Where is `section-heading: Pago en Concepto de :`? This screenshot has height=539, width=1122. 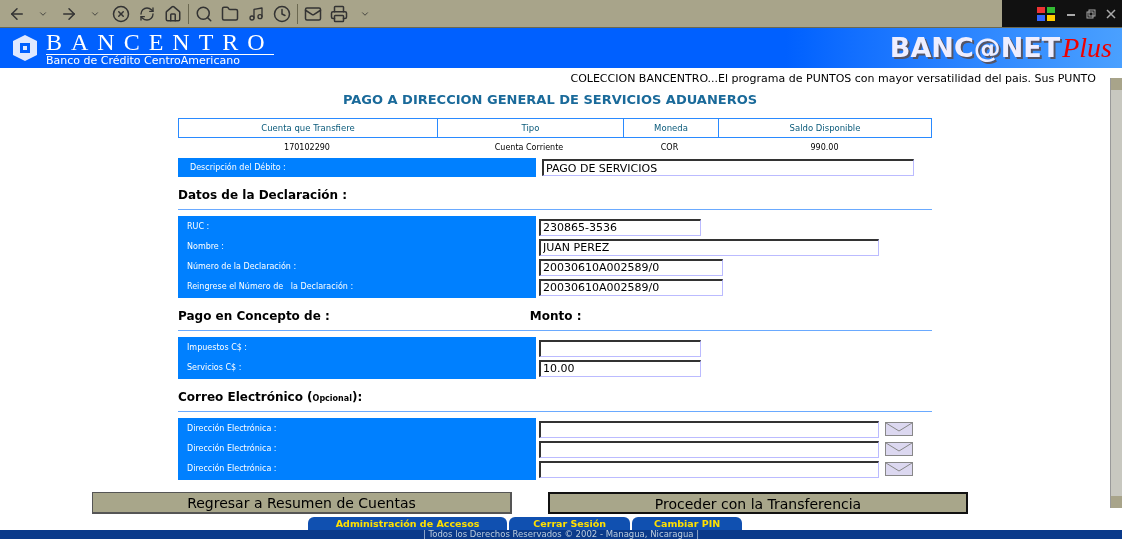
section-heading: Pago en Concepto de : is located at coordinates (254, 316).